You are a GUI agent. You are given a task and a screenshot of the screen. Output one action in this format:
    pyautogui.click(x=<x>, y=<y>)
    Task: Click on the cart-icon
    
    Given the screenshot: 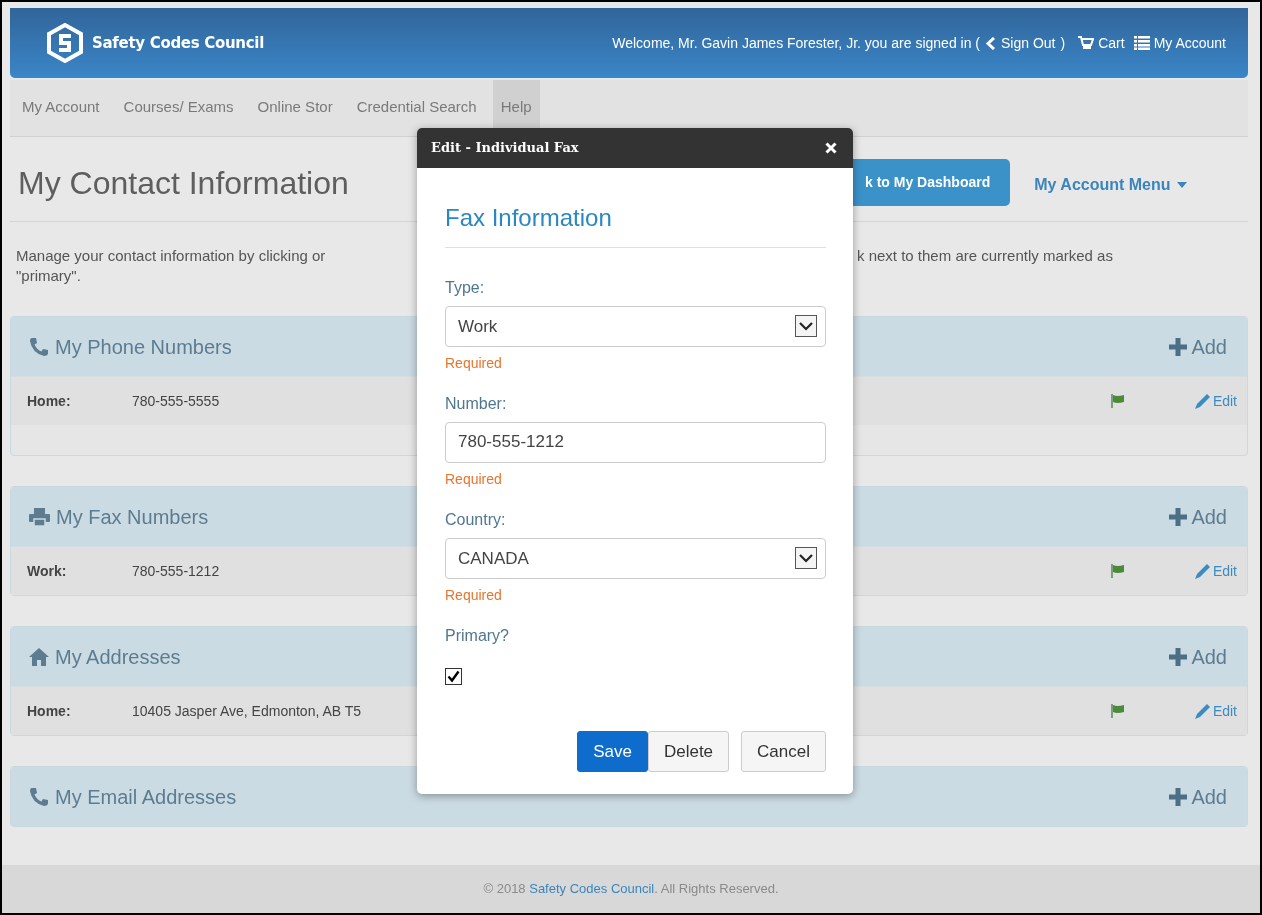 What is the action you would take?
    pyautogui.click(x=1086, y=43)
    